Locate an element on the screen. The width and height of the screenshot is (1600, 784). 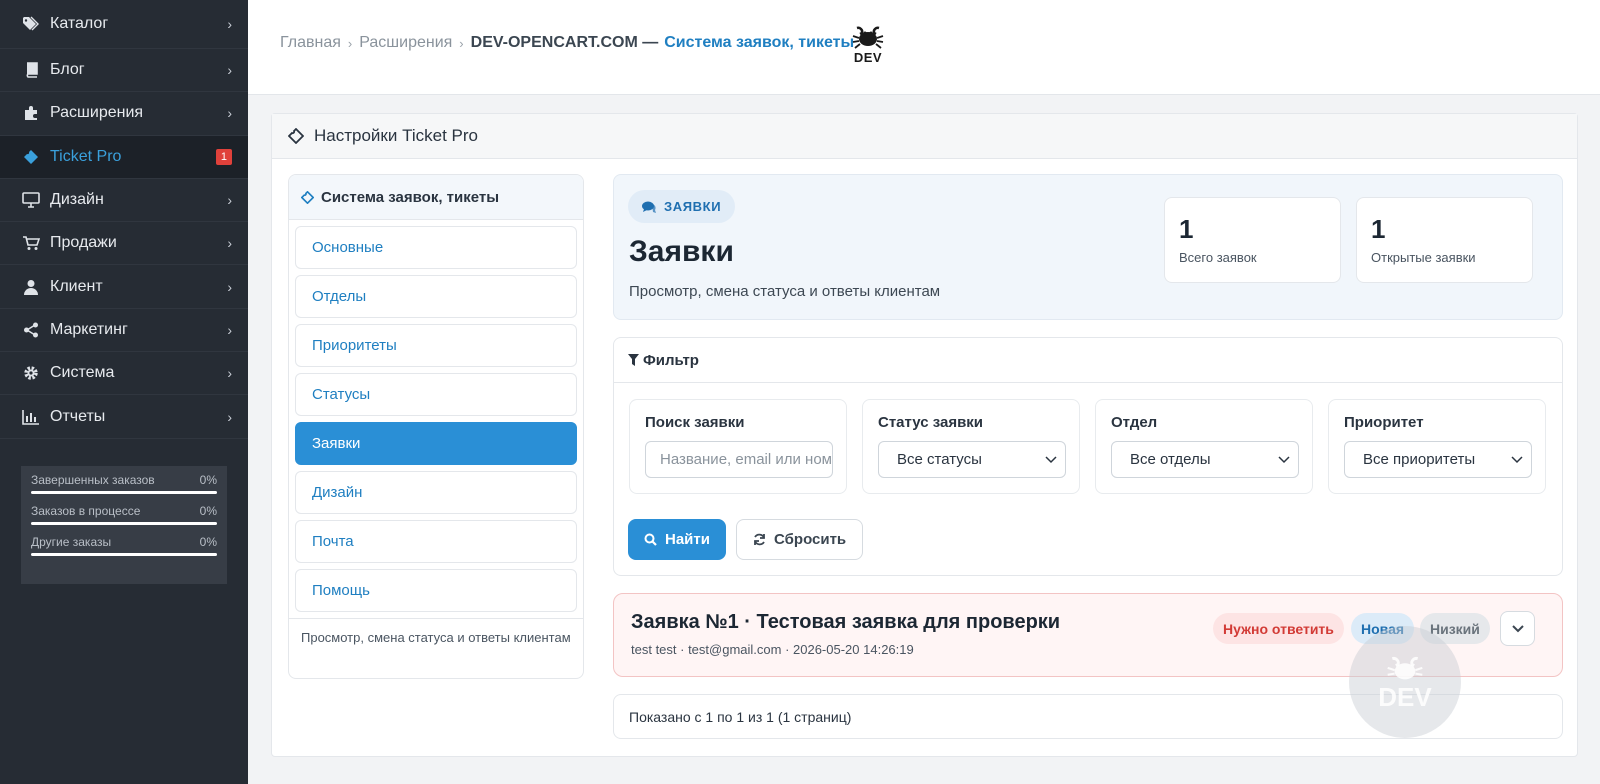
sidebar-item-sales: Продажи › is located at coordinates (124, 244).